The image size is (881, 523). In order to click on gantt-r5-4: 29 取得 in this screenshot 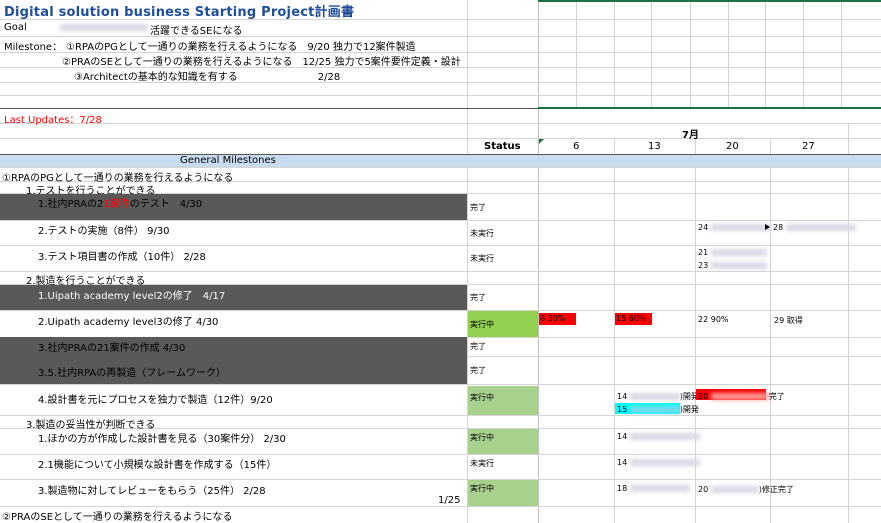, I will do `click(788, 320)`.